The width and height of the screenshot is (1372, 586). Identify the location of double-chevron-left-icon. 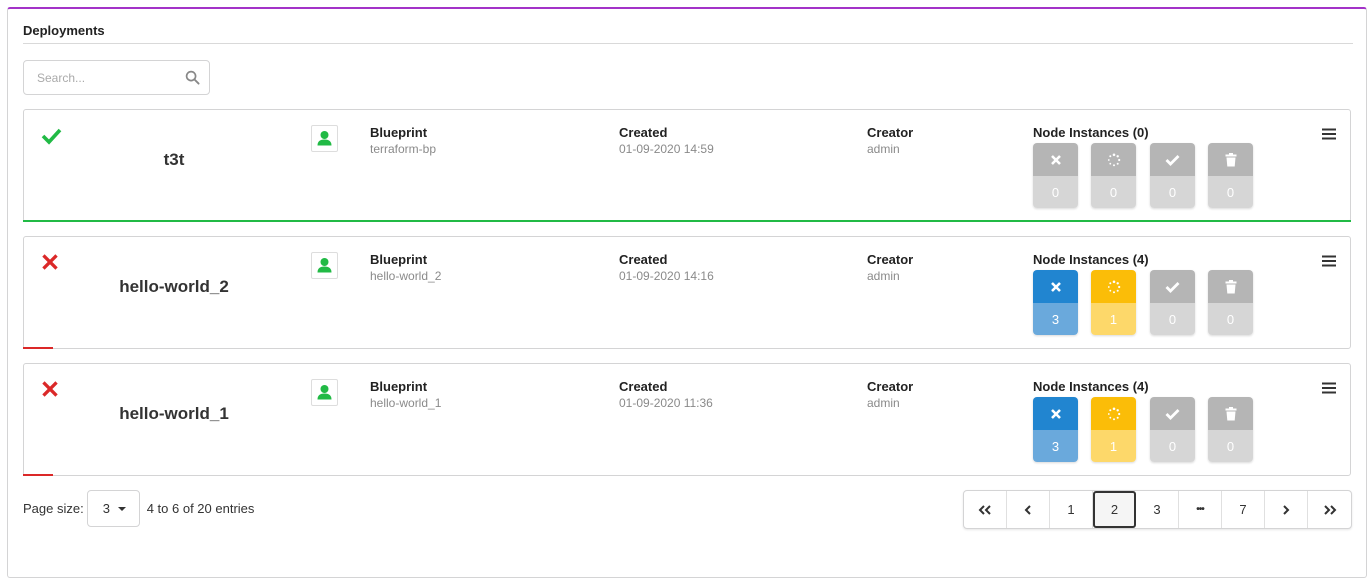
(984, 509).